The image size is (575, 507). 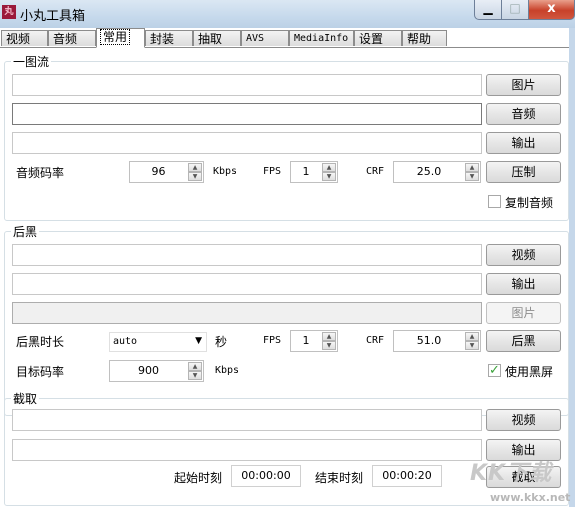 I want to click on chevron-down-icon: ▼, so click(x=198, y=341).